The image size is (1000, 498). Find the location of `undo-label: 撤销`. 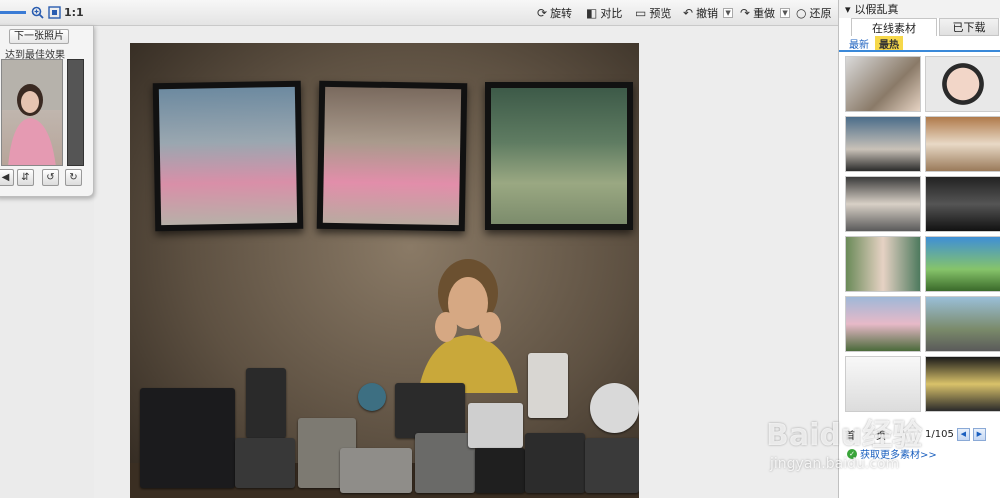

undo-label: 撤销 is located at coordinates (707, 13).